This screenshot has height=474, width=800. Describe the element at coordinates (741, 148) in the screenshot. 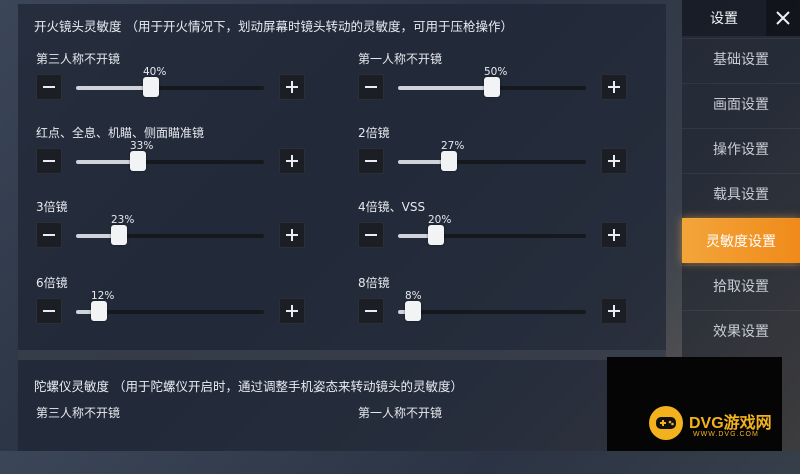

I see `sidebar-item-controls: 操作设置` at that location.